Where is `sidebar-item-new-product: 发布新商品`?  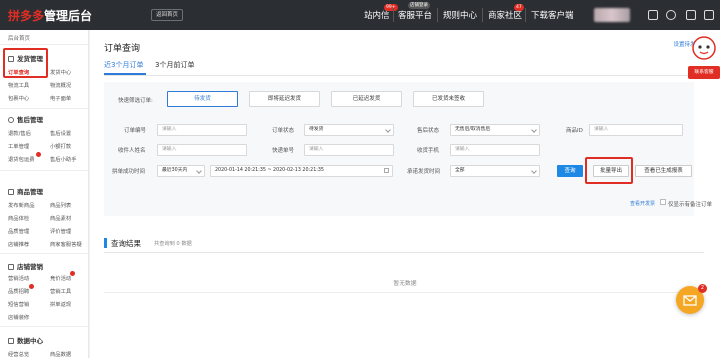 sidebar-item-new-product: 发布新商品 is located at coordinates (21, 205).